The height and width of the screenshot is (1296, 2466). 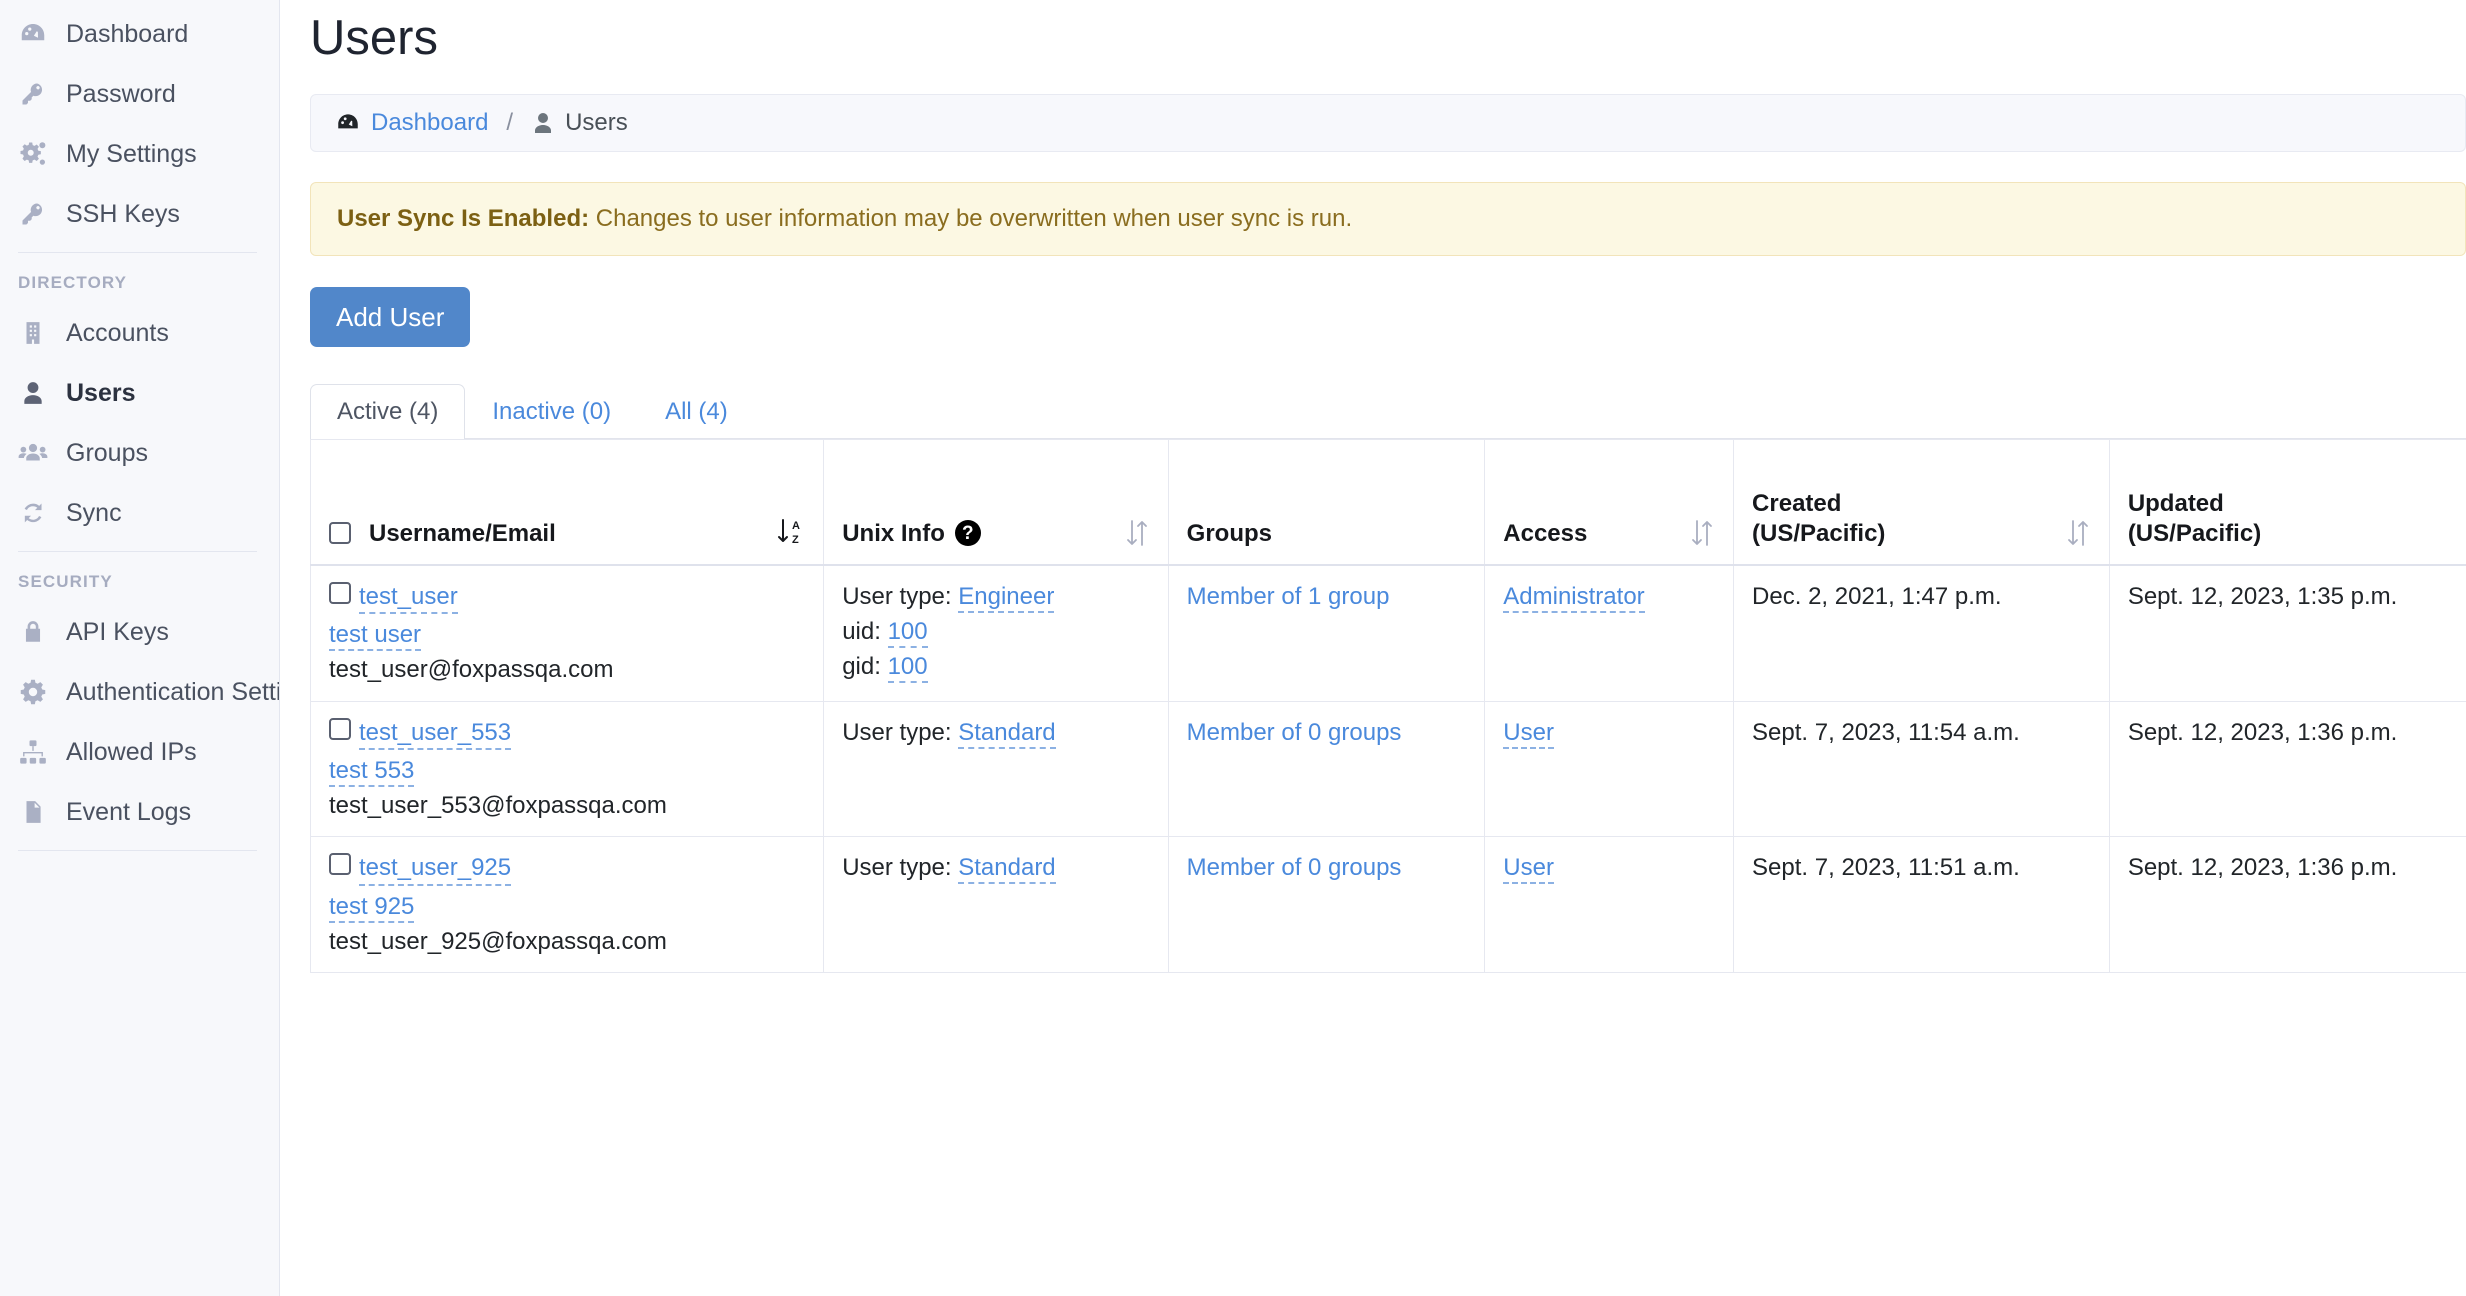 I want to click on sitemap-icon, so click(x=33, y=752).